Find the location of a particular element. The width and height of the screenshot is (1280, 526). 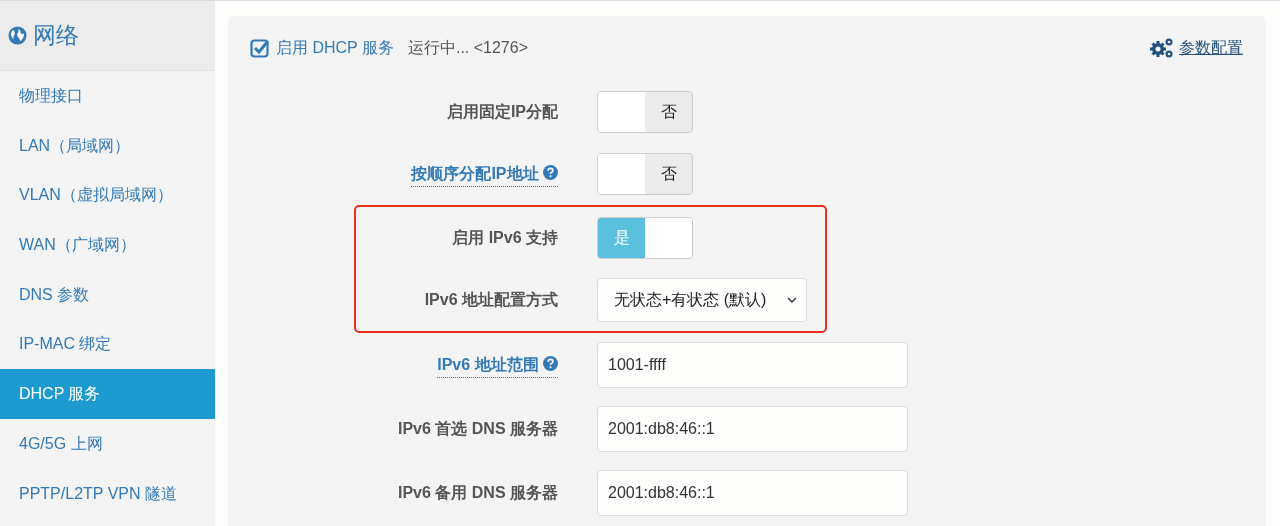

status-text: 运行中... <1276> is located at coordinates (467, 48).